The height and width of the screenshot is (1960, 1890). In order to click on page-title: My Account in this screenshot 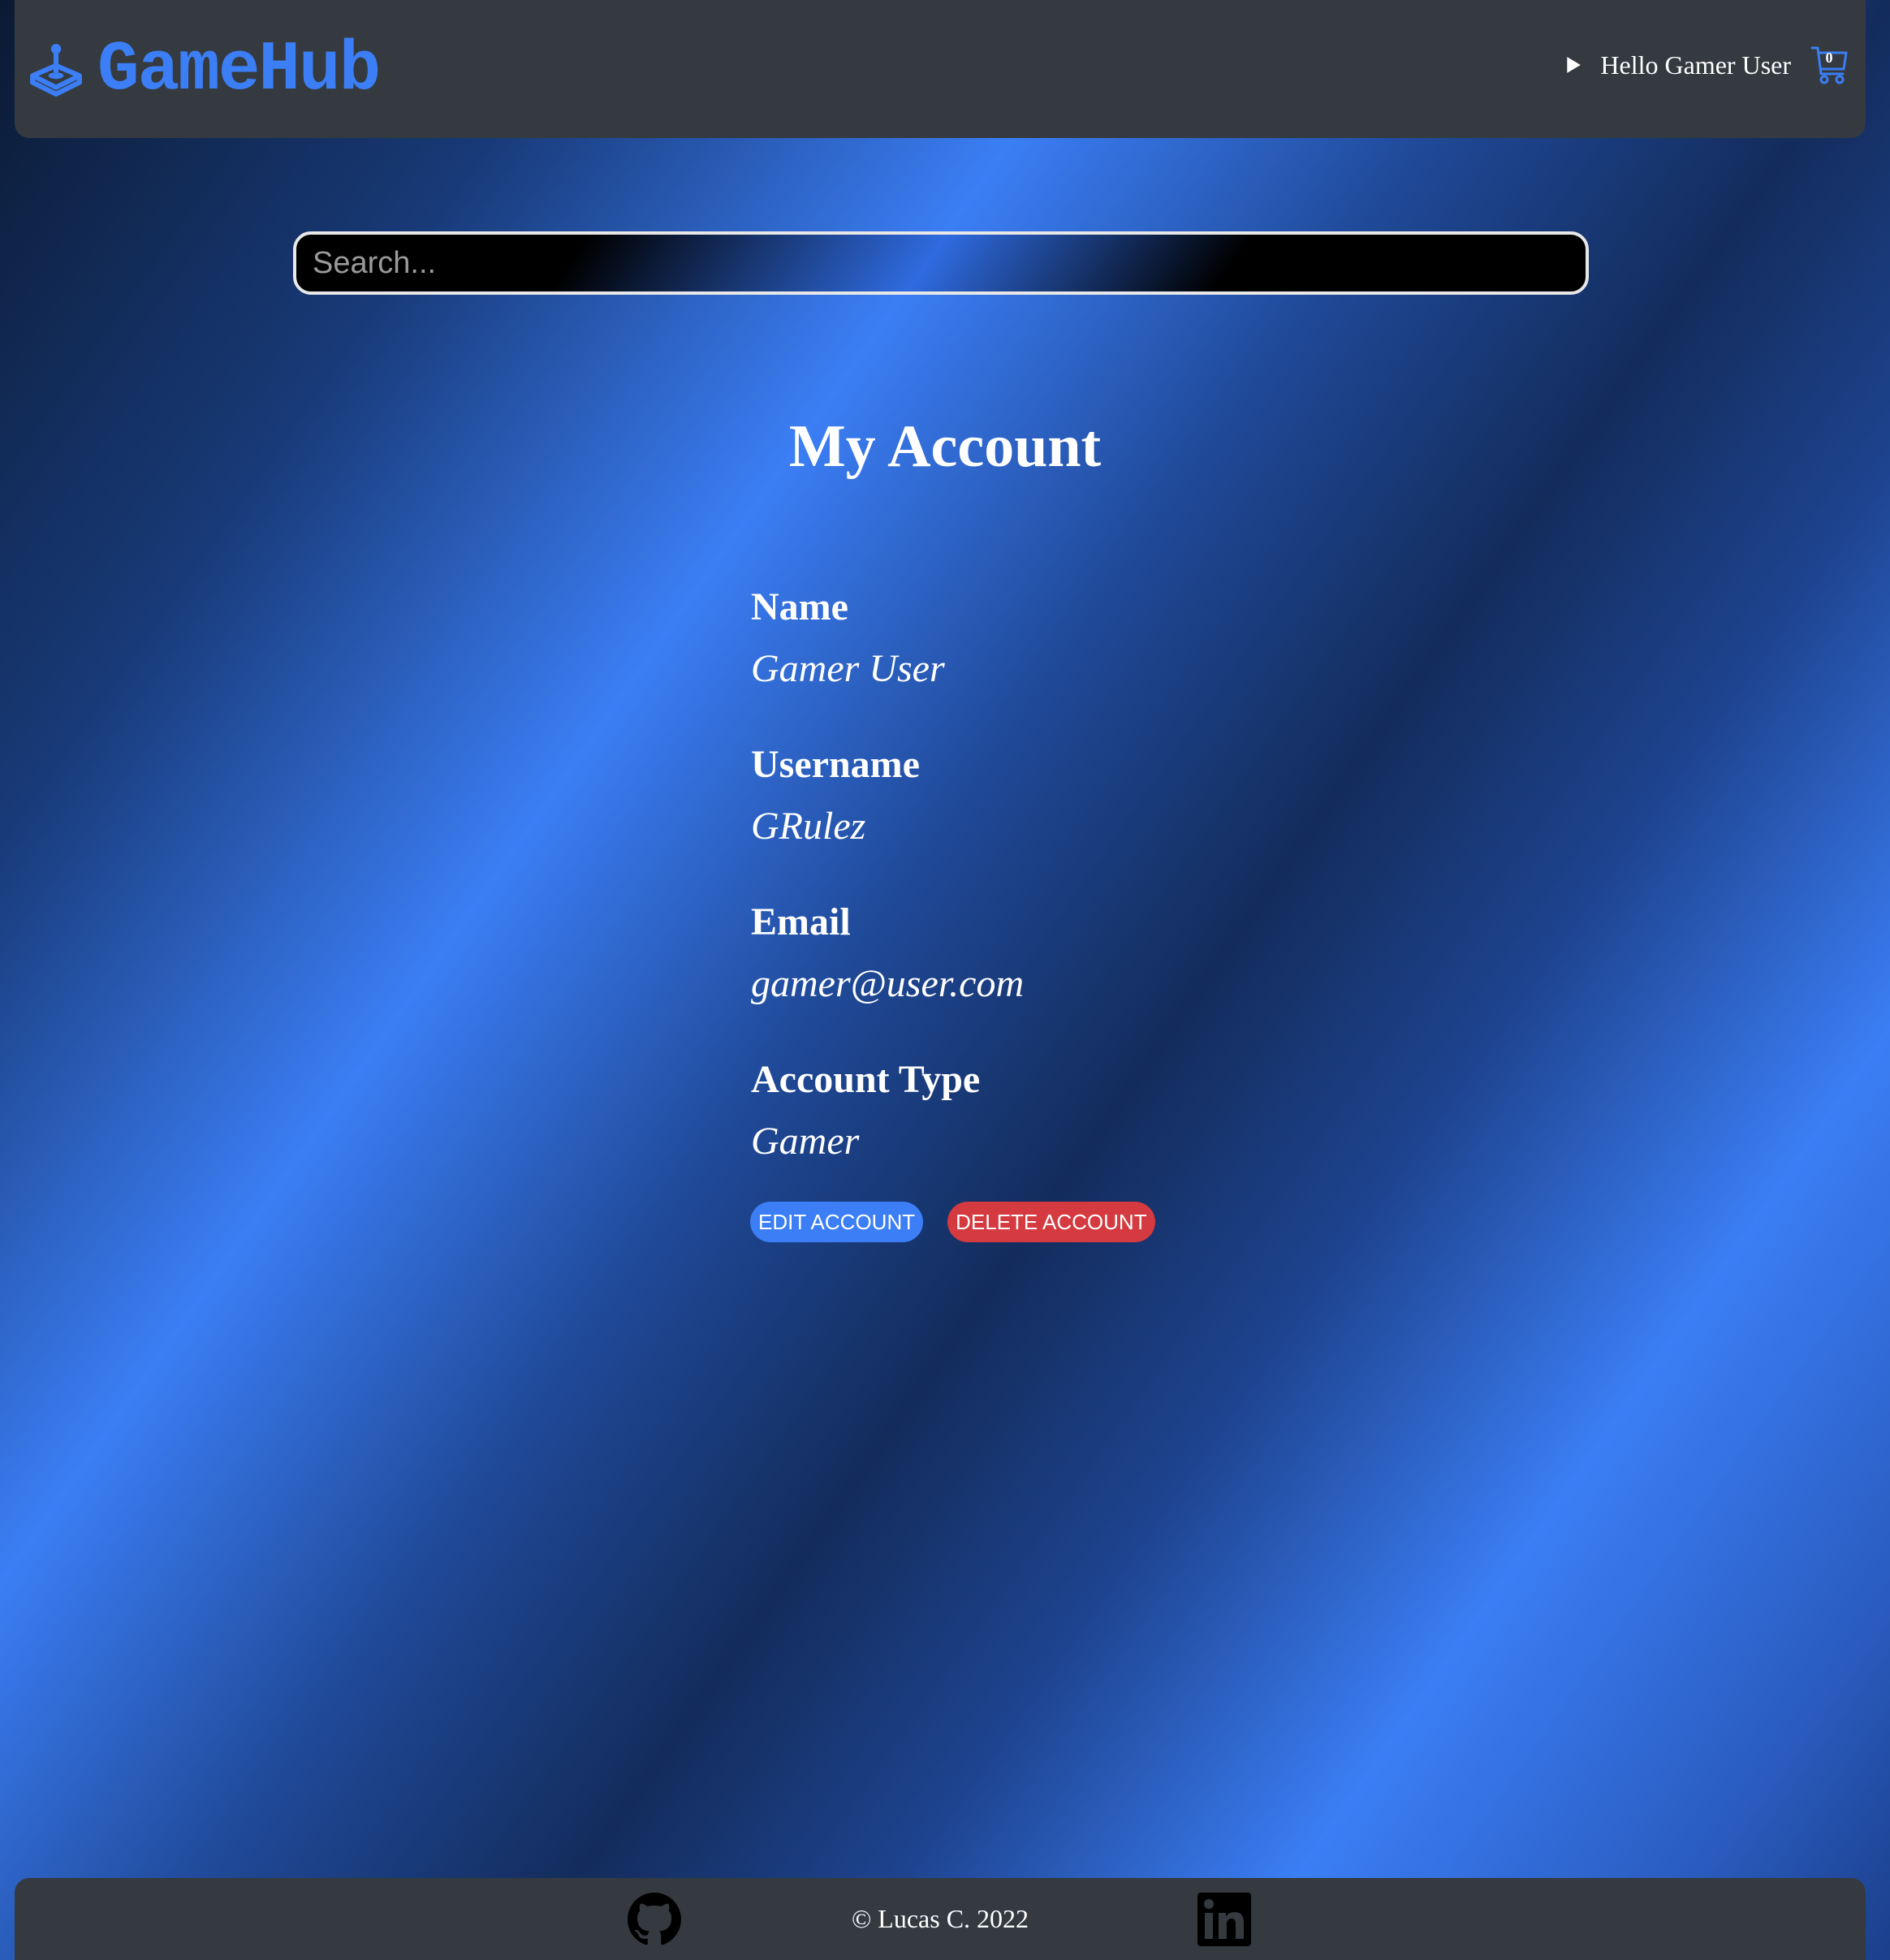, I will do `click(945, 446)`.